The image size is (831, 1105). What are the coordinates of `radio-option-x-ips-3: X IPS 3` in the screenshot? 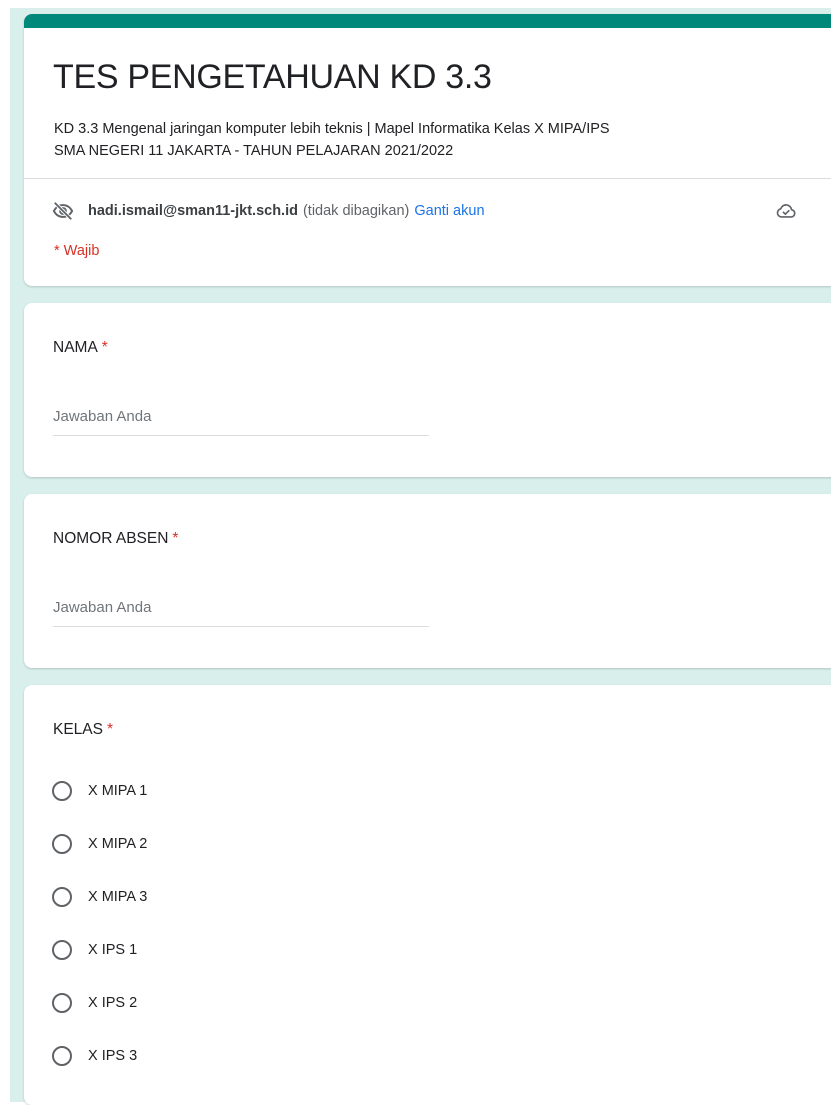 It's located at (94, 1056).